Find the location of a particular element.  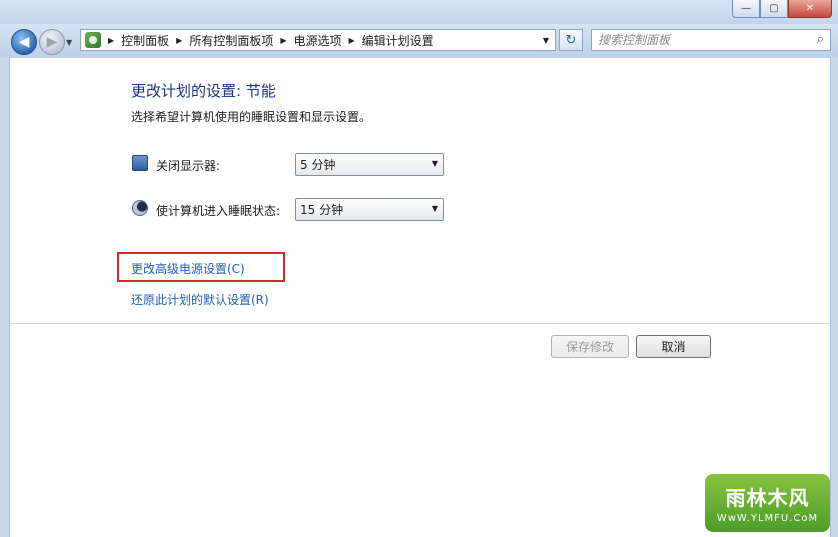

turn-off-display-label: 关闭显示器: is located at coordinates (188, 166).